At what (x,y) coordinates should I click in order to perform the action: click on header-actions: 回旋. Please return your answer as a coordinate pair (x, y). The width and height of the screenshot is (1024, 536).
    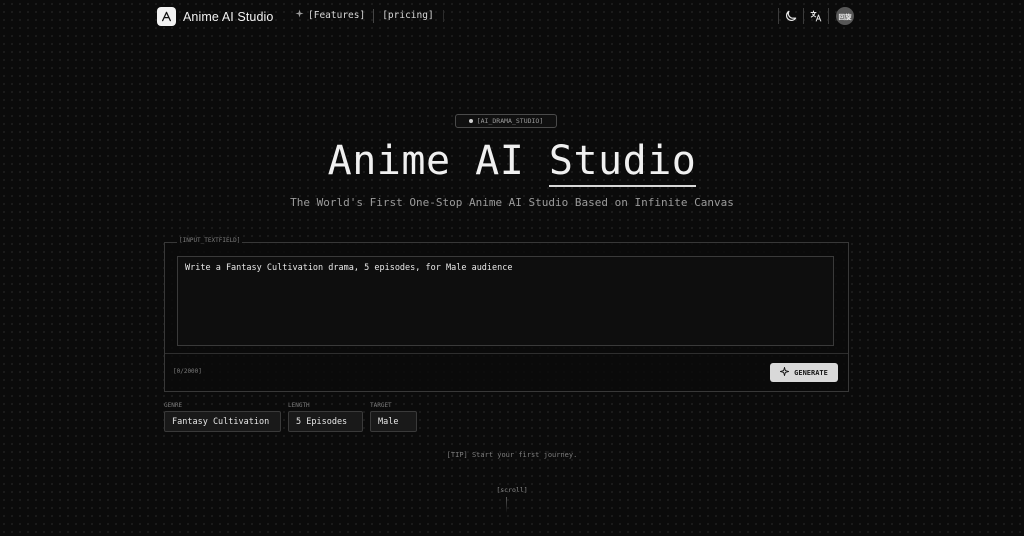
    Looking at the image, I should click on (815, 16).